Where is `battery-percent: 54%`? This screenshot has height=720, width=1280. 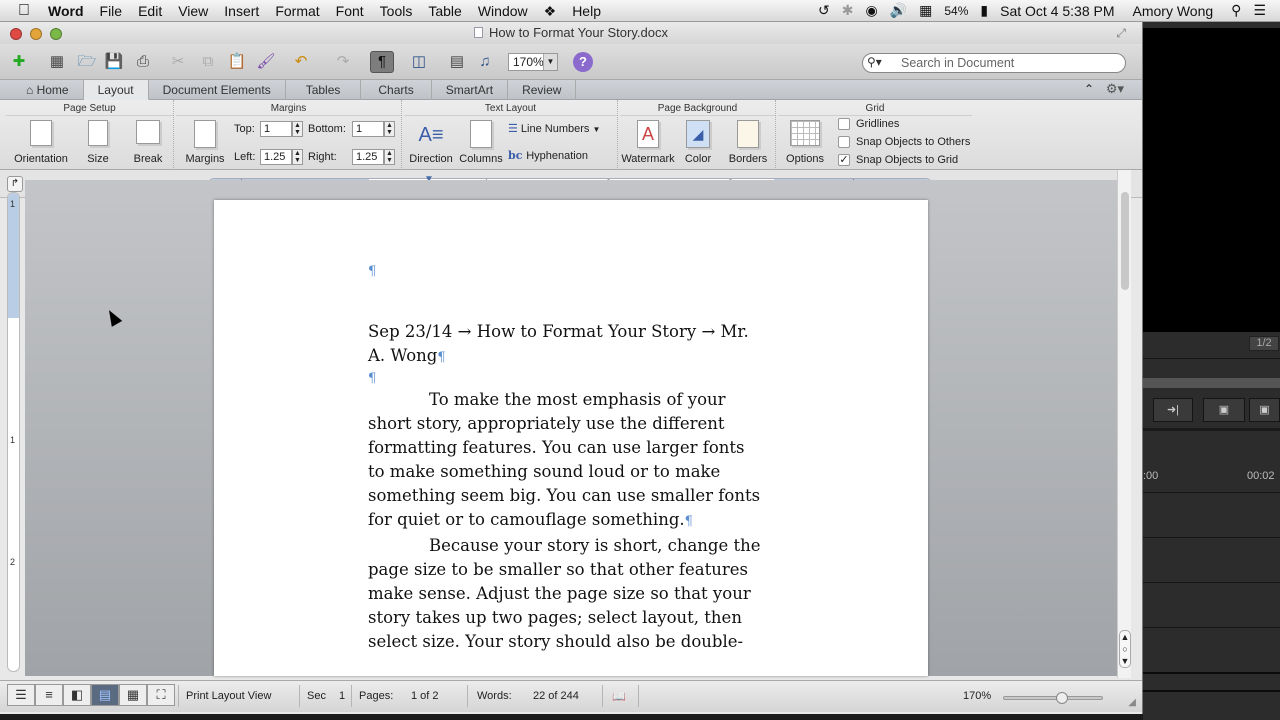 battery-percent: 54% is located at coordinates (956, 11).